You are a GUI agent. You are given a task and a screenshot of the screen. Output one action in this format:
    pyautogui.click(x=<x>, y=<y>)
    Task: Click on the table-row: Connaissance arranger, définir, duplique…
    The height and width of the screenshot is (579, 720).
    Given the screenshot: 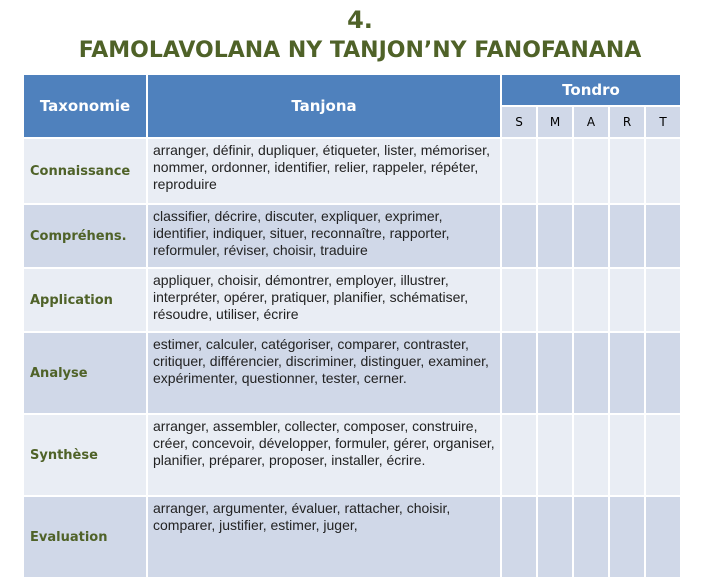 What is the action you would take?
    pyautogui.click(x=352, y=171)
    